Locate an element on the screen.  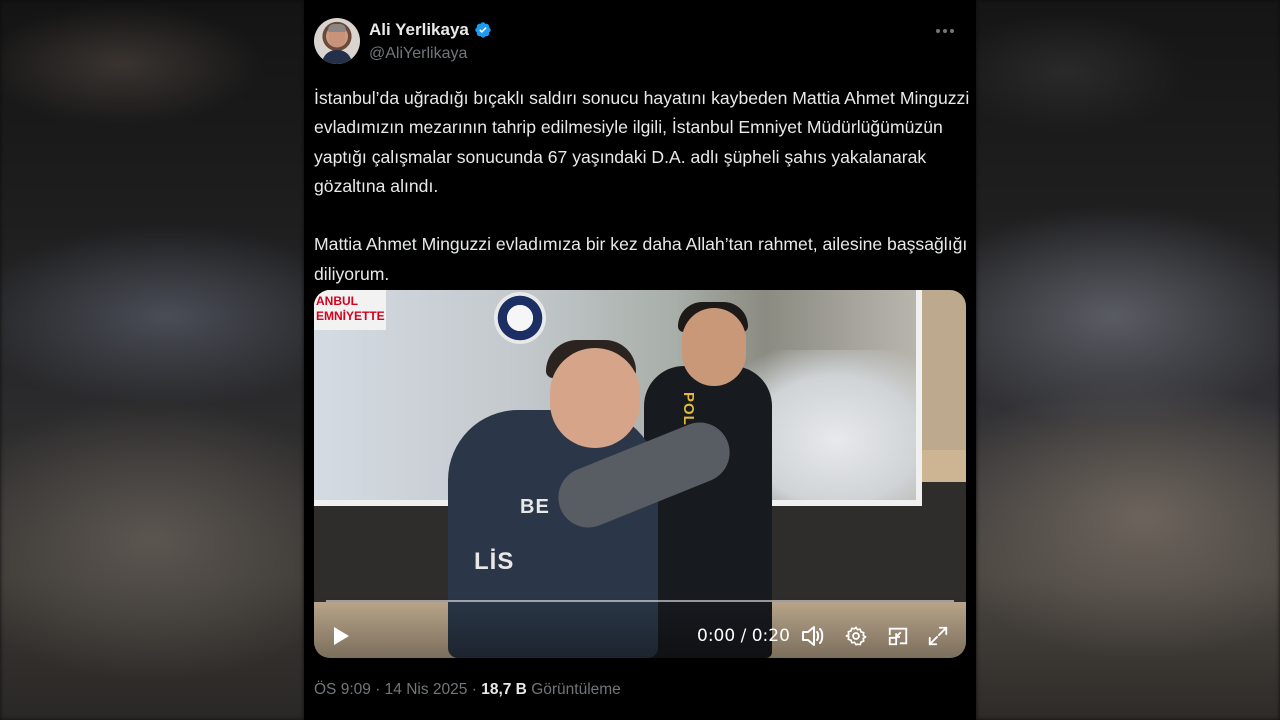
video-duration: 0:20 is located at coordinates (770, 636).